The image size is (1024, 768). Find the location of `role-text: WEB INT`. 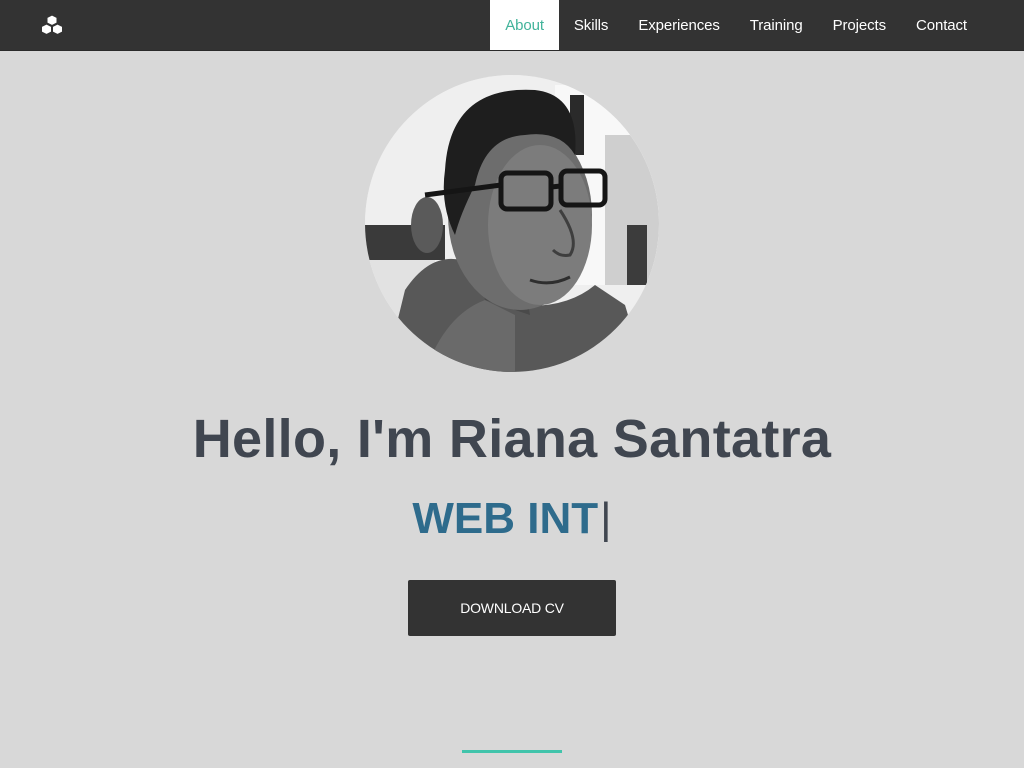

role-text: WEB INT is located at coordinates (505, 518).